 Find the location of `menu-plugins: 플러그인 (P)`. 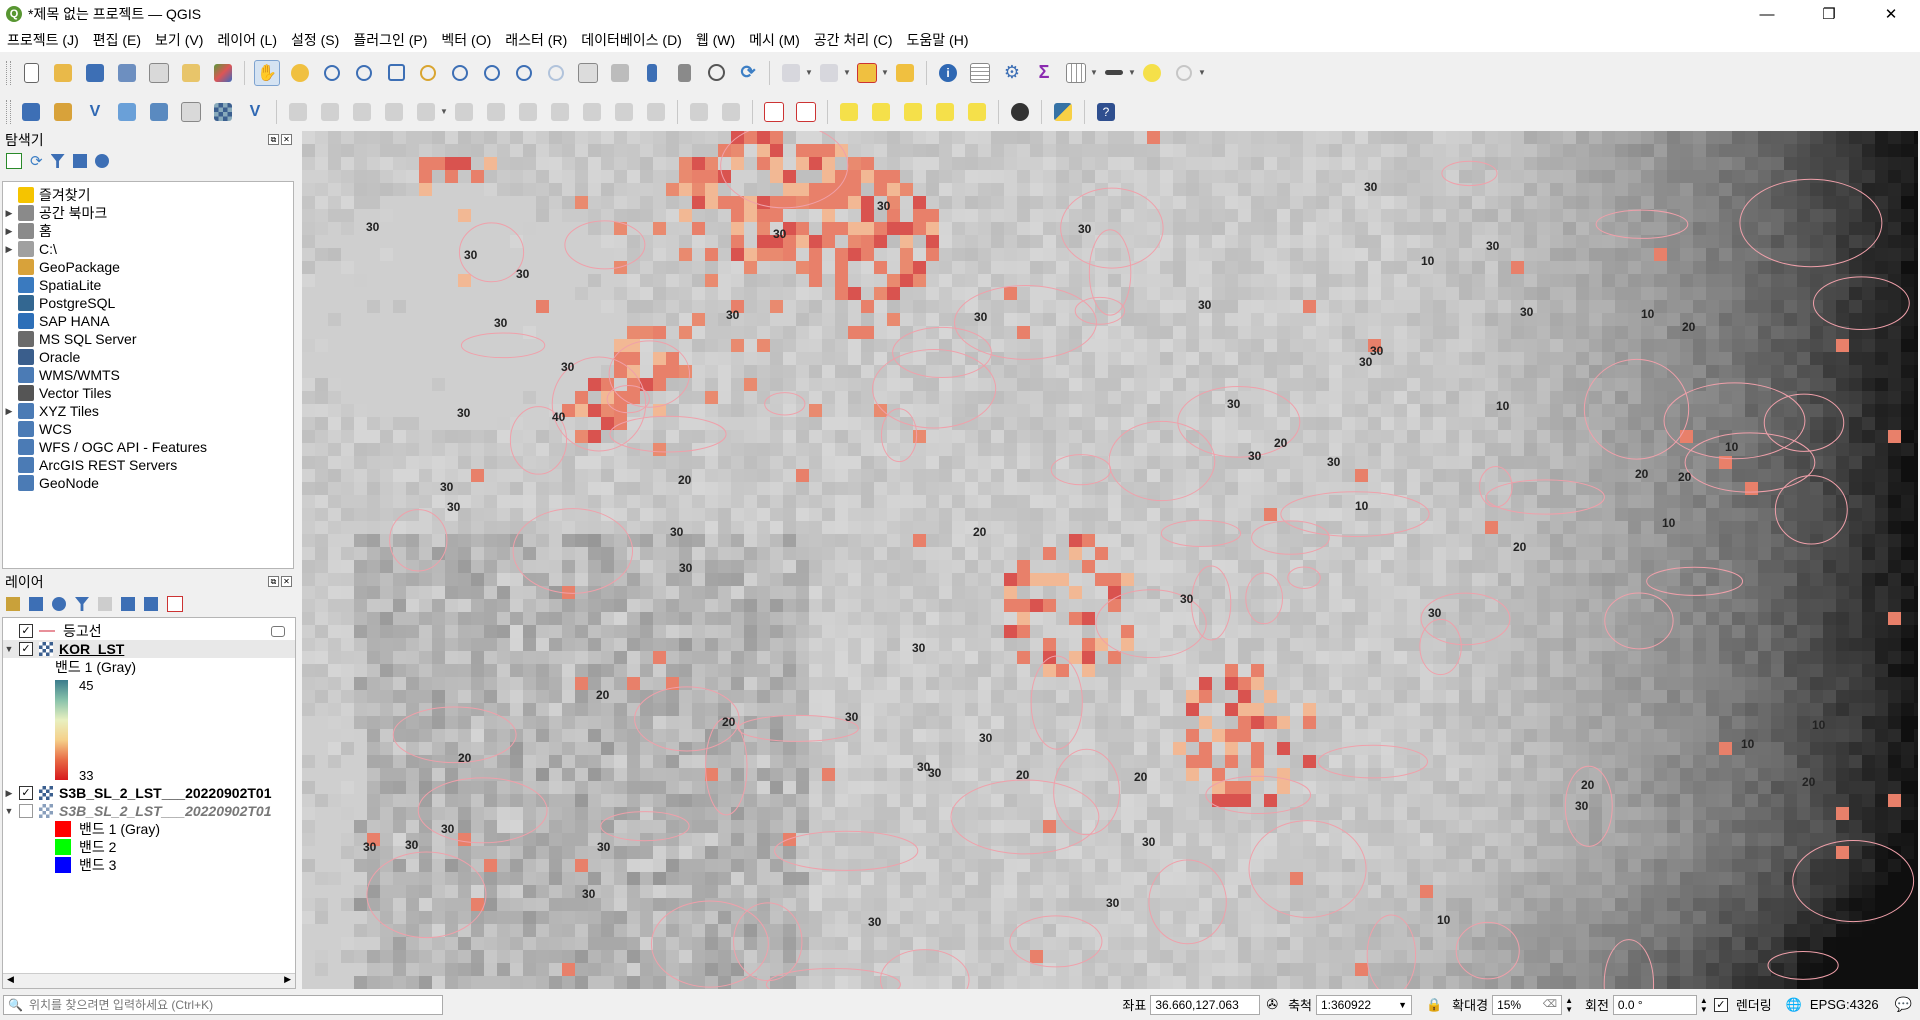

menu-plugins: 플러그인 (P) is located at coordinates (390, 40).